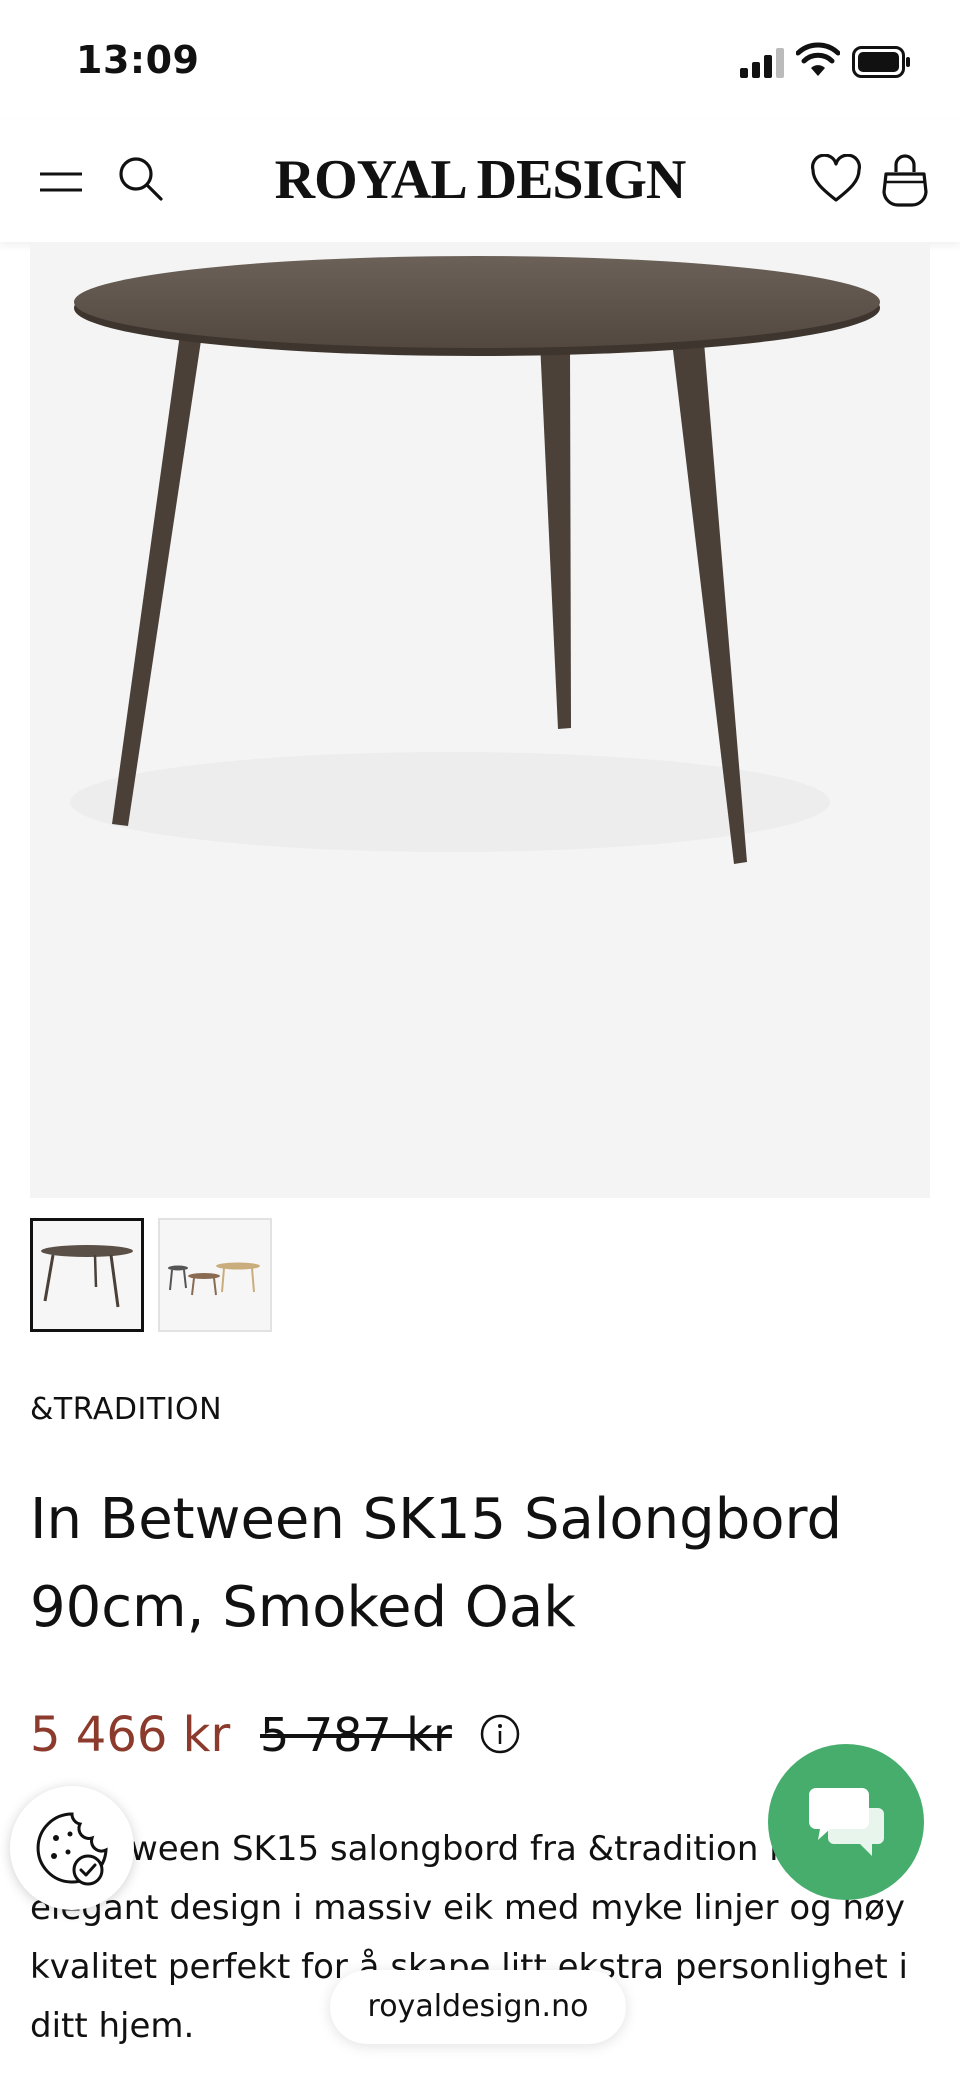  What do you see at coordinates (214, 1279) in the screenshot?
I see `thumbnail-tables-set-image` at bounding box center [214, 1279].